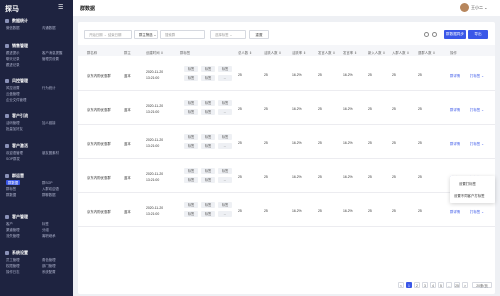 The width and height of the screenshot is (500, 296). Describe the element at coordinates (62, 8) in the screenshot. I see `menu-collapse-icon: ☰` at that location.